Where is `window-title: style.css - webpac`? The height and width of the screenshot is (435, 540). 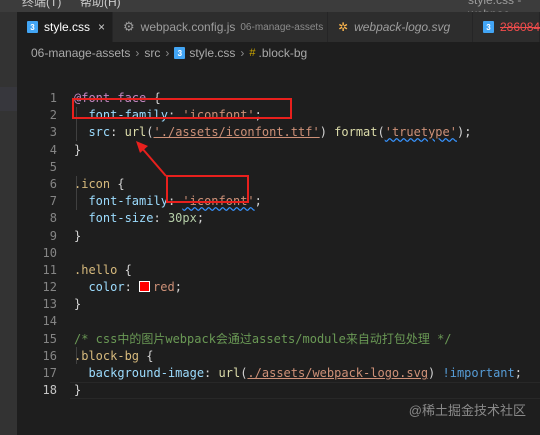 window-title: style.css - webpac is located at coordinates (495, 6).